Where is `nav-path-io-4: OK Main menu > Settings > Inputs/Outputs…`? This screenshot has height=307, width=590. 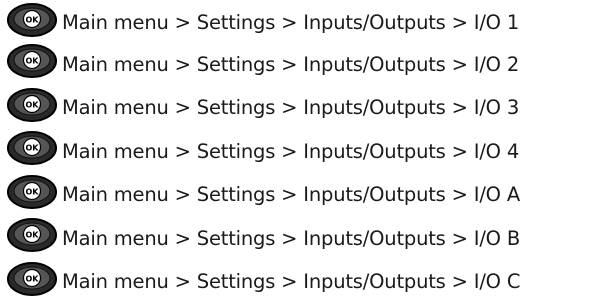
nav-path-io-4: OK Main menu > Settings > Inputs/Outputs… is located at coordinates (298, 148).